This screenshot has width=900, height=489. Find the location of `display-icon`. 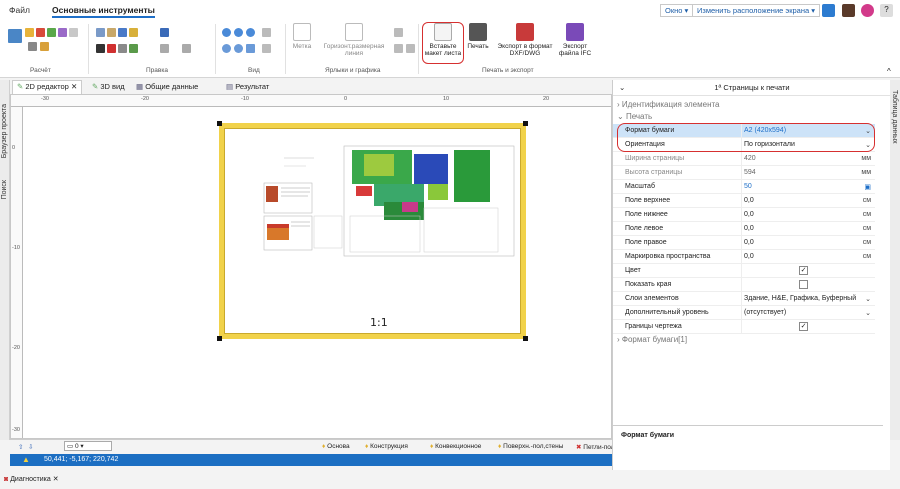

display-icon is located at coordinates (266, 48).